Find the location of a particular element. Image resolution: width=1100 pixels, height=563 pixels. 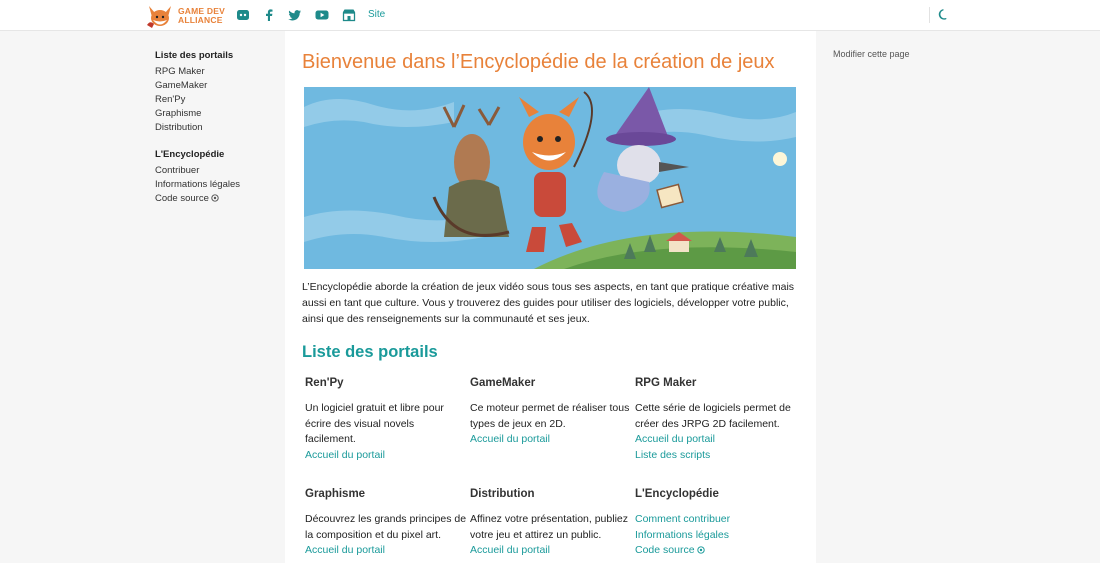

facebook-icon is located at coordinates (269, 15).